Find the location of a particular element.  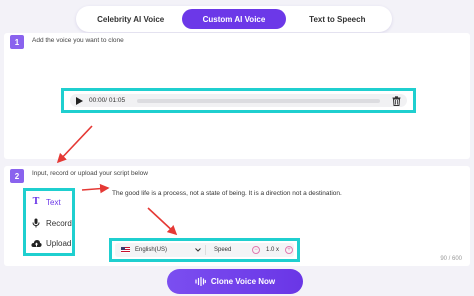

mode-record-label: Record is located at coordinates (59, 223).